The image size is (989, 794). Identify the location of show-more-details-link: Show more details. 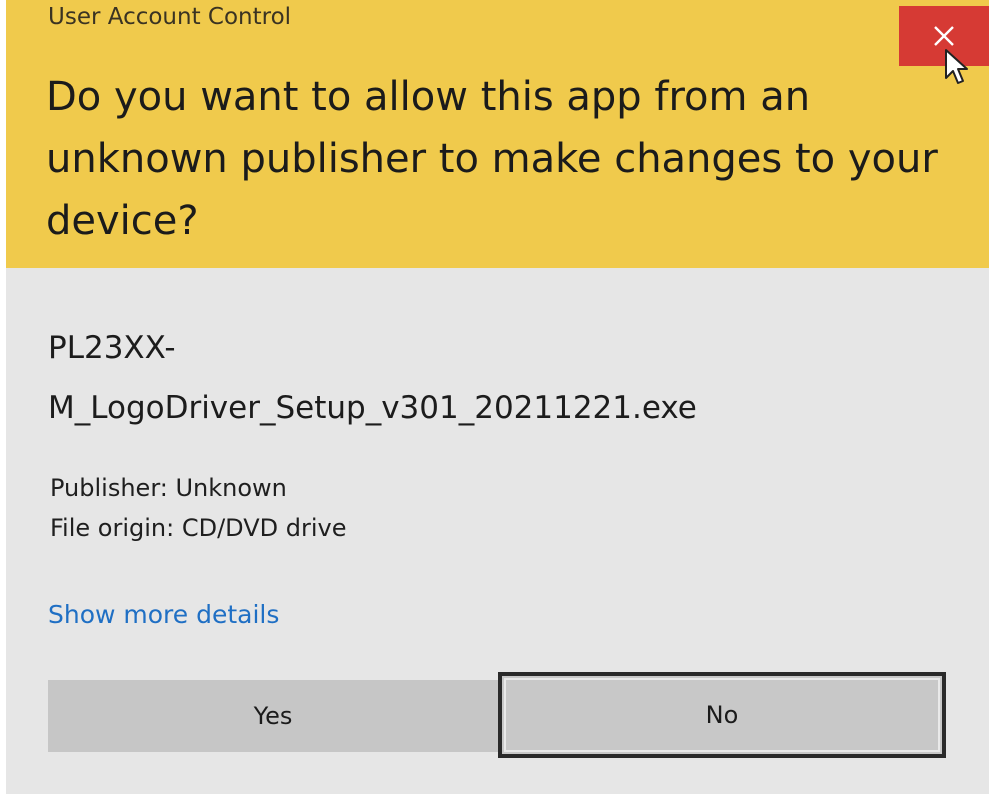
(163, 614).